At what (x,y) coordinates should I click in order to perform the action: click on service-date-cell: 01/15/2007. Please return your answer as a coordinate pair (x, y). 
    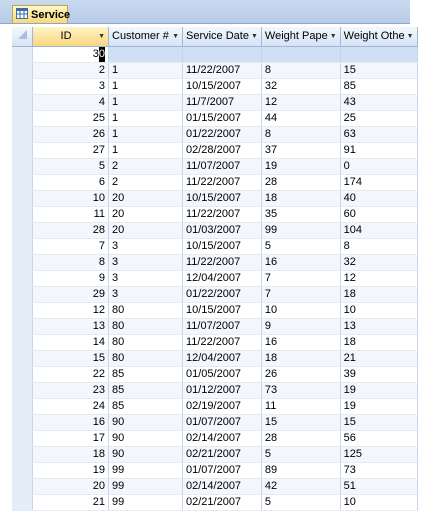
    Looking at the image, I should click on (222, 118).